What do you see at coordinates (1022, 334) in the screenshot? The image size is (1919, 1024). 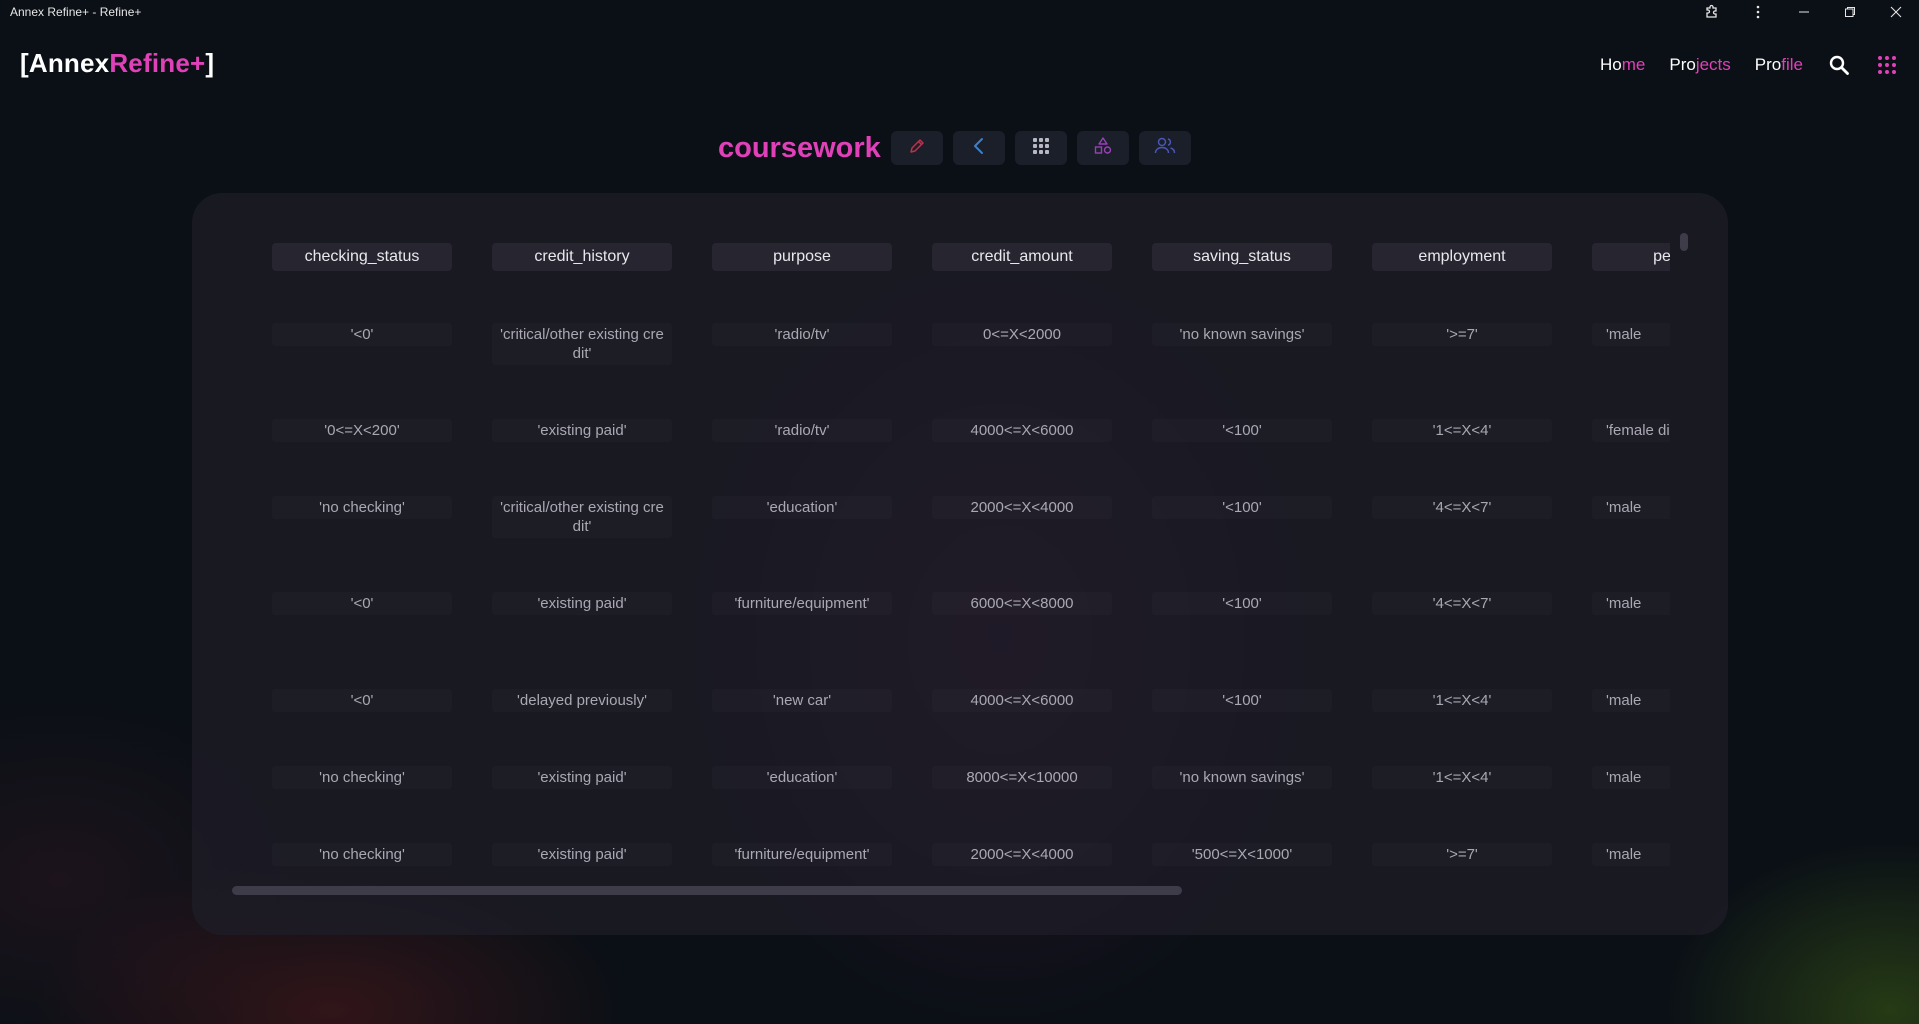 I see `table-cell: 0<=X<2000` at bounding box center [1022, 334].